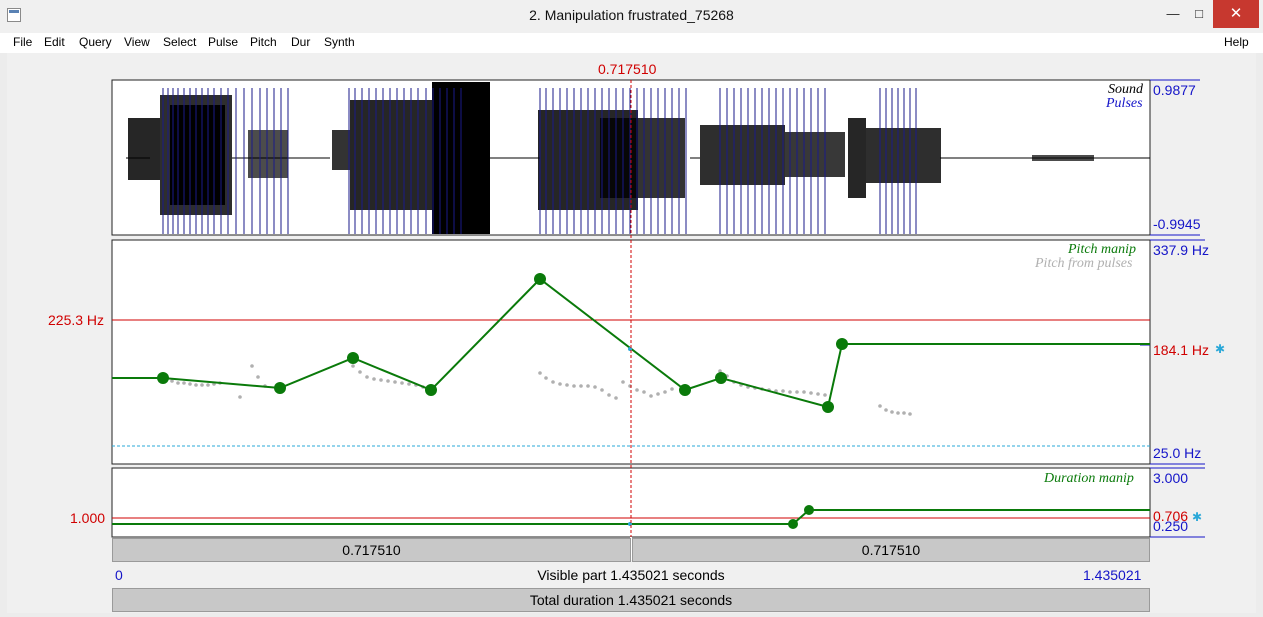 This screenshot has height=617, width=1263. I want to click on total-duration-label: Total duration 1.435021 seconds, so click(631, 600).